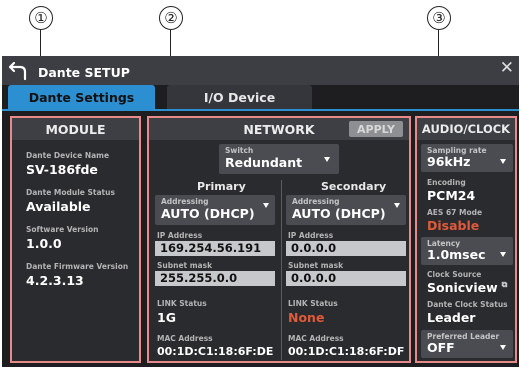  What do you see at coordinates (182, 303) in the screenshot?
I see `primary-link-label: LINK Status` at bounding box center [182, 303].